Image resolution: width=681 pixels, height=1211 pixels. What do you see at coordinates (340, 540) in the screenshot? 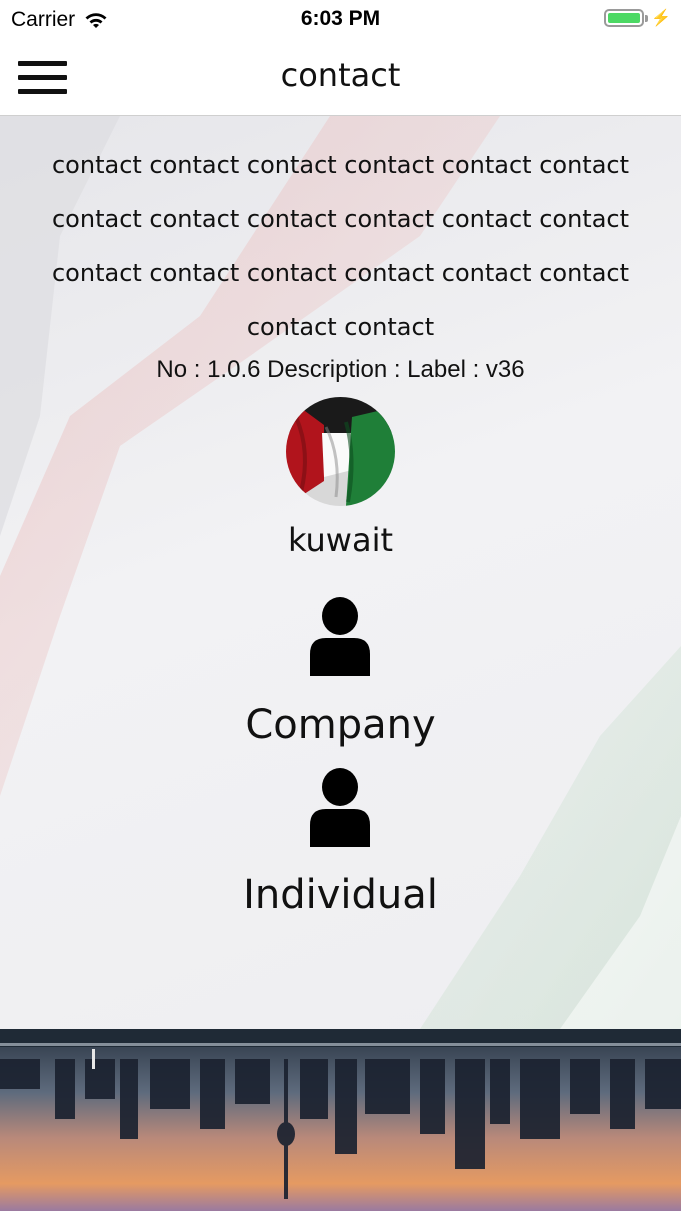
I see `country-label: kuwait` at bounding box center [340, 540].